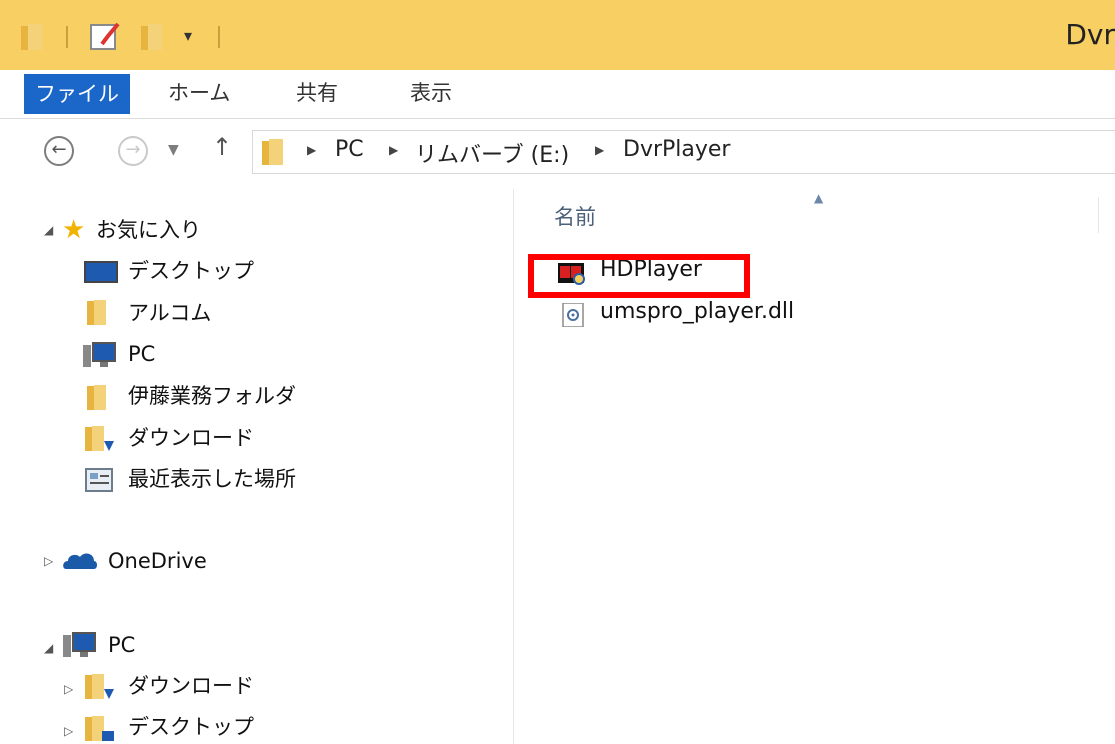 Image resolution: width=1115 pixels, height=744 pixels. I want to click on column-header-name: 名前, so click(575, 216).